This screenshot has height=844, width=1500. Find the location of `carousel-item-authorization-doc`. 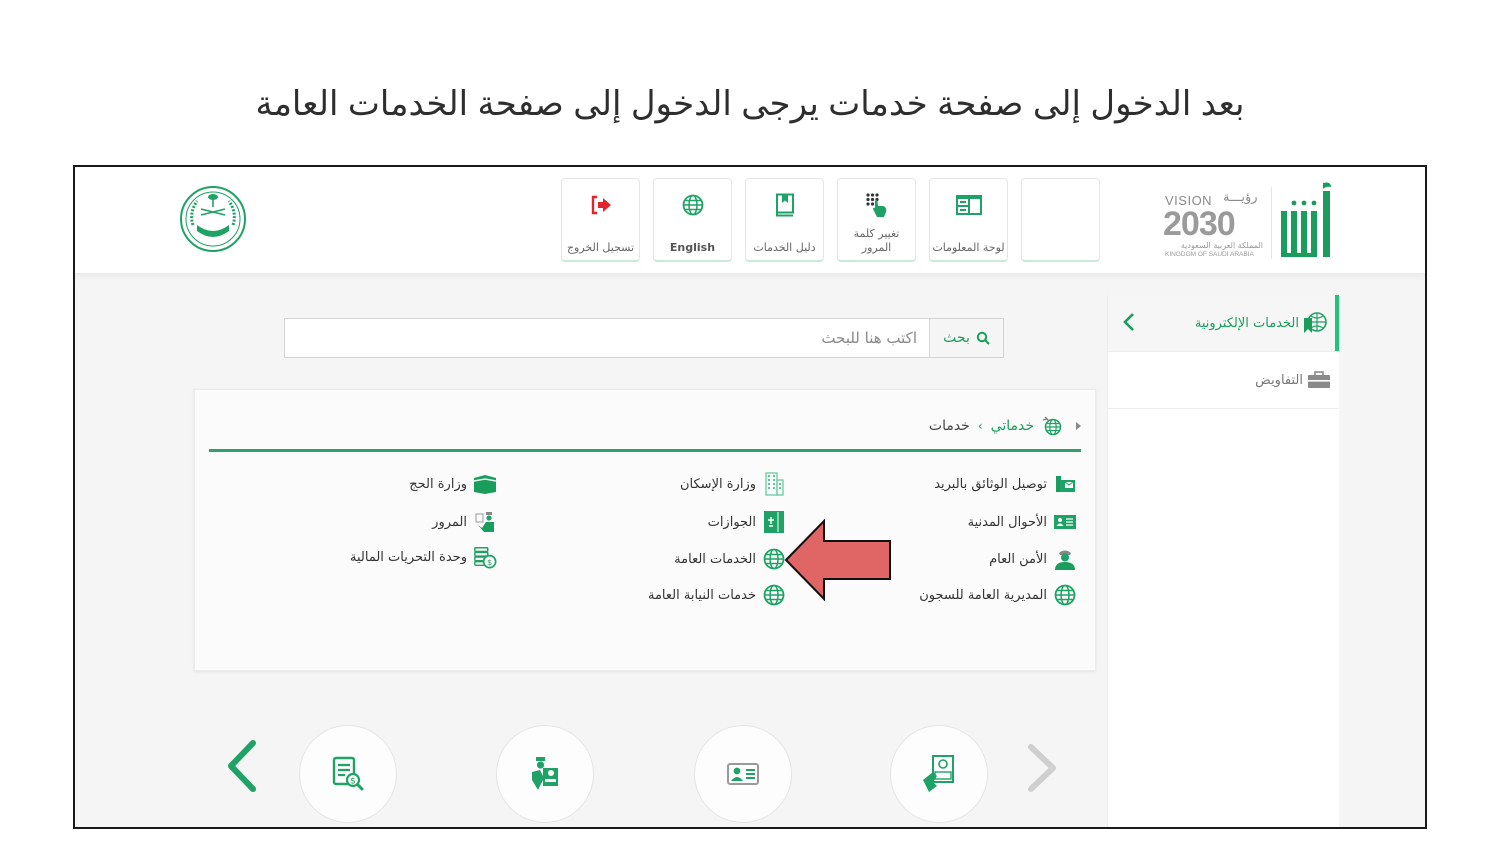

carousel-item-authorization-doc is located at coordinates (939, 774).